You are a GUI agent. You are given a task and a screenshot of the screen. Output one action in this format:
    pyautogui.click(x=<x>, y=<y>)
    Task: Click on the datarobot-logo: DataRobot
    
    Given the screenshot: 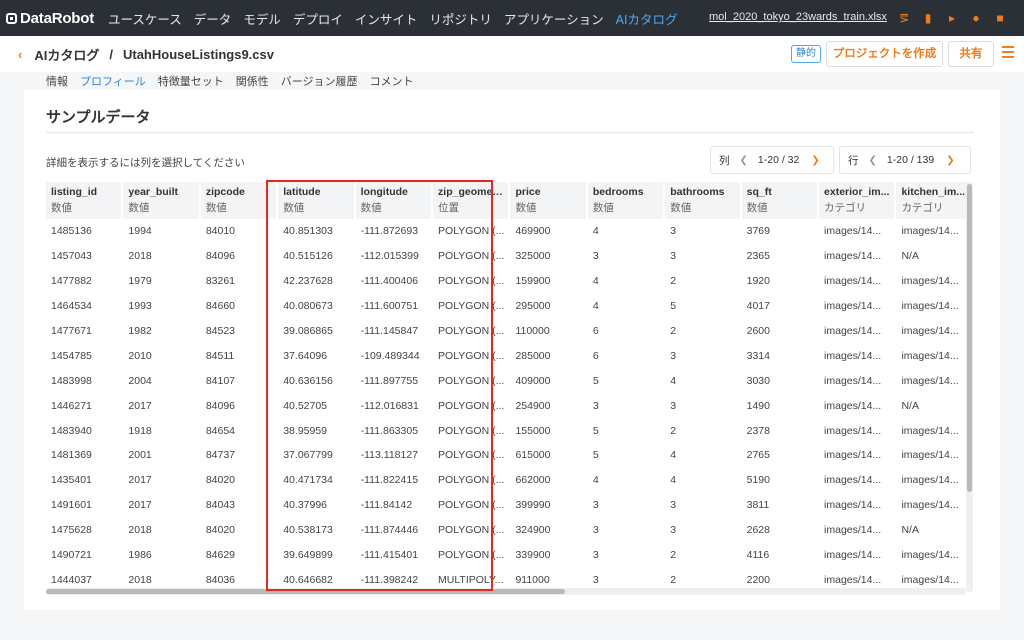 What is the action you would take?
    pyautogui.click(x=50, y=18)
    